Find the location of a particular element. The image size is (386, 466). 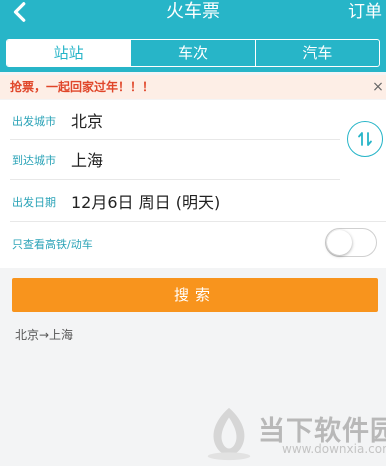

tab-train-number: 车次 is located at coordinates (192, 53).